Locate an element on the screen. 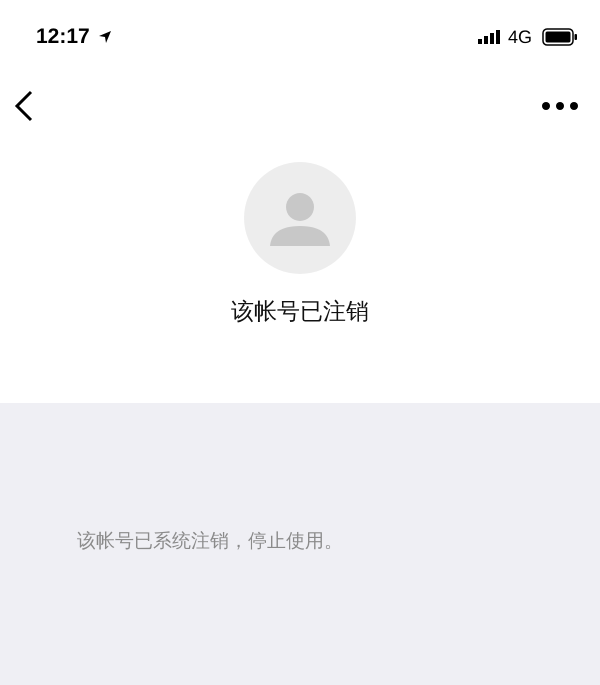 This screenshot has width=600, height=685. notice-text: 该帐号已系统注销，停止使用。 is located at coordinates (210, 541).